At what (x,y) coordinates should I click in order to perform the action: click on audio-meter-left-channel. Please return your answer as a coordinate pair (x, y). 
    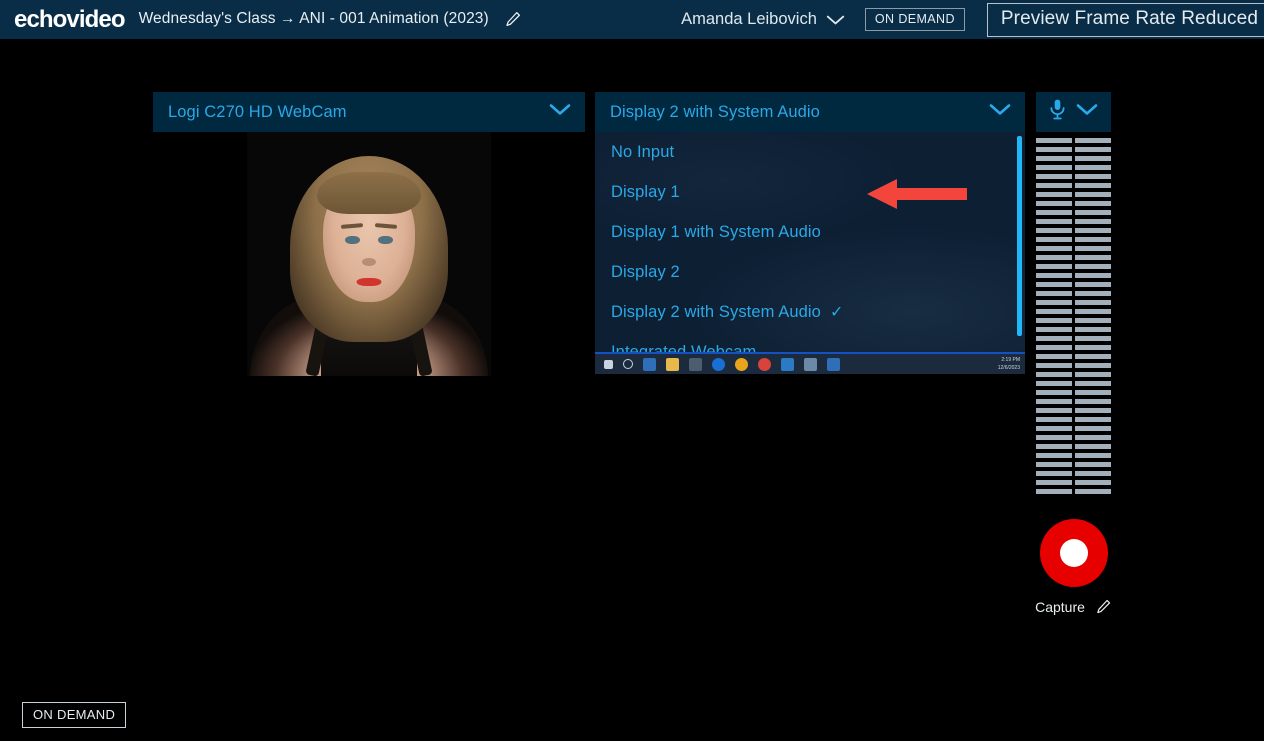
    Looking at the image, I should click on (1054, 316).